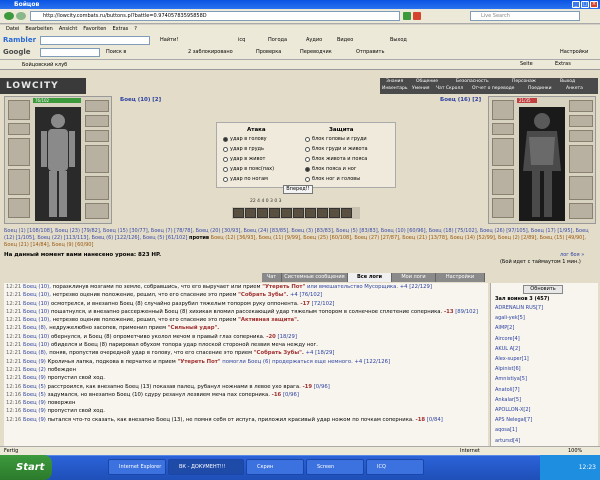 Image resolution: width=600 pixels, height=480 pixels. I want to click on player-right-name: Боец (16) [2], so click(460, 100).